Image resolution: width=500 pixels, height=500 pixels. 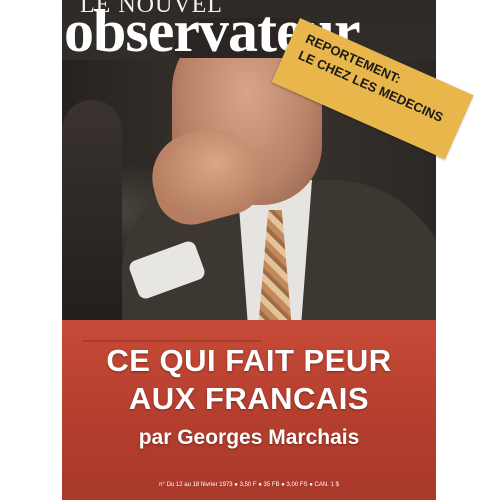 What do you see at coordinates (249, 360) in the screenshot?
I see `headline-line-1: CE QUI FAIT PEUR` at bounding box center [249, 360].